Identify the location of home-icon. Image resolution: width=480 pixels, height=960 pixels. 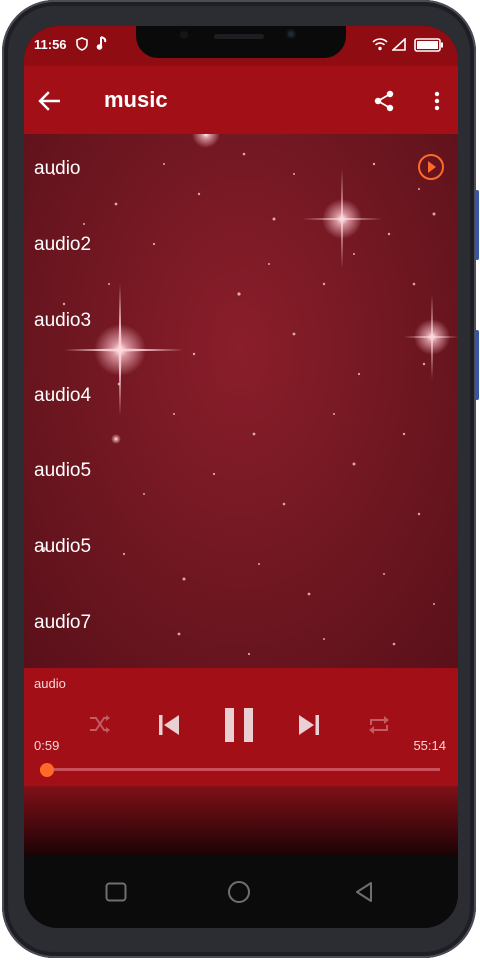
(239, 892).